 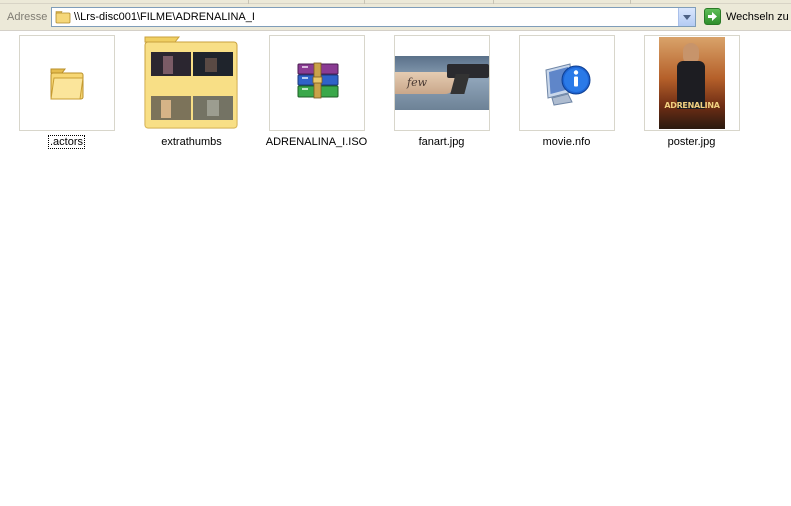 I want to click on file-name: movie.nfo, so click(x=566, y=142).